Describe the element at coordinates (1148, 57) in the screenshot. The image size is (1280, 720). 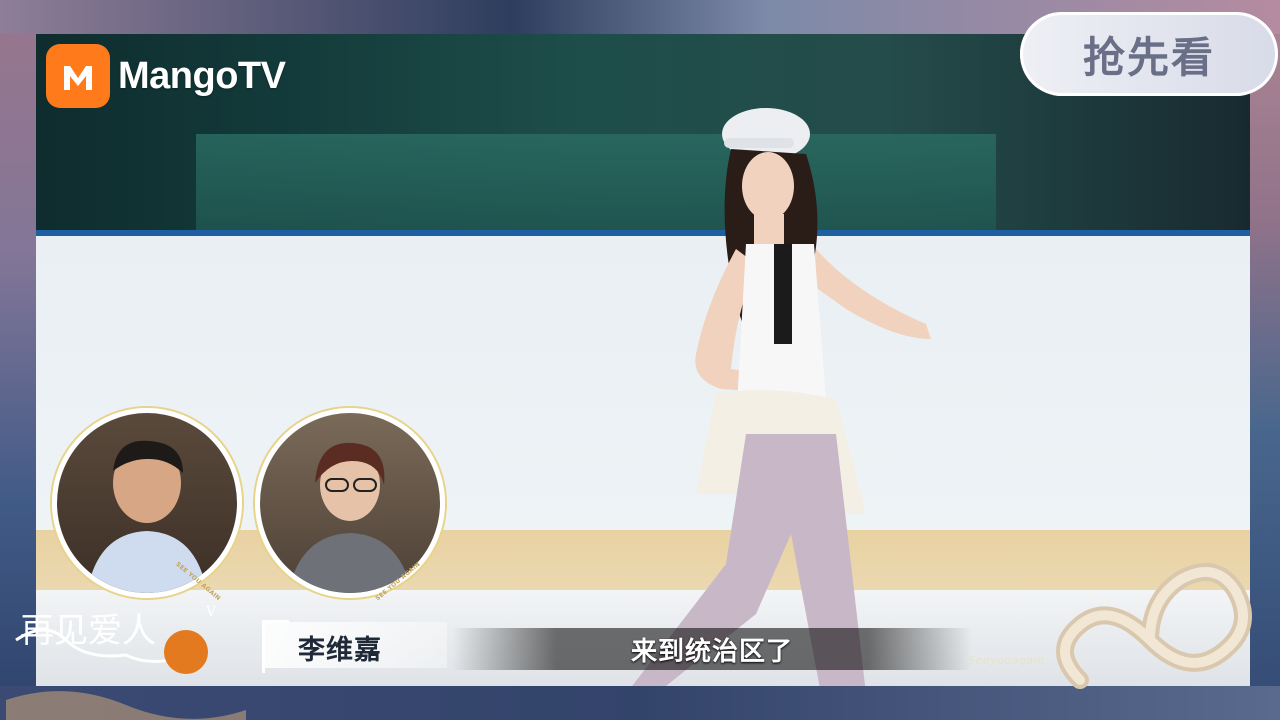
I see `preview-badge-label: 抢先看` at that location.